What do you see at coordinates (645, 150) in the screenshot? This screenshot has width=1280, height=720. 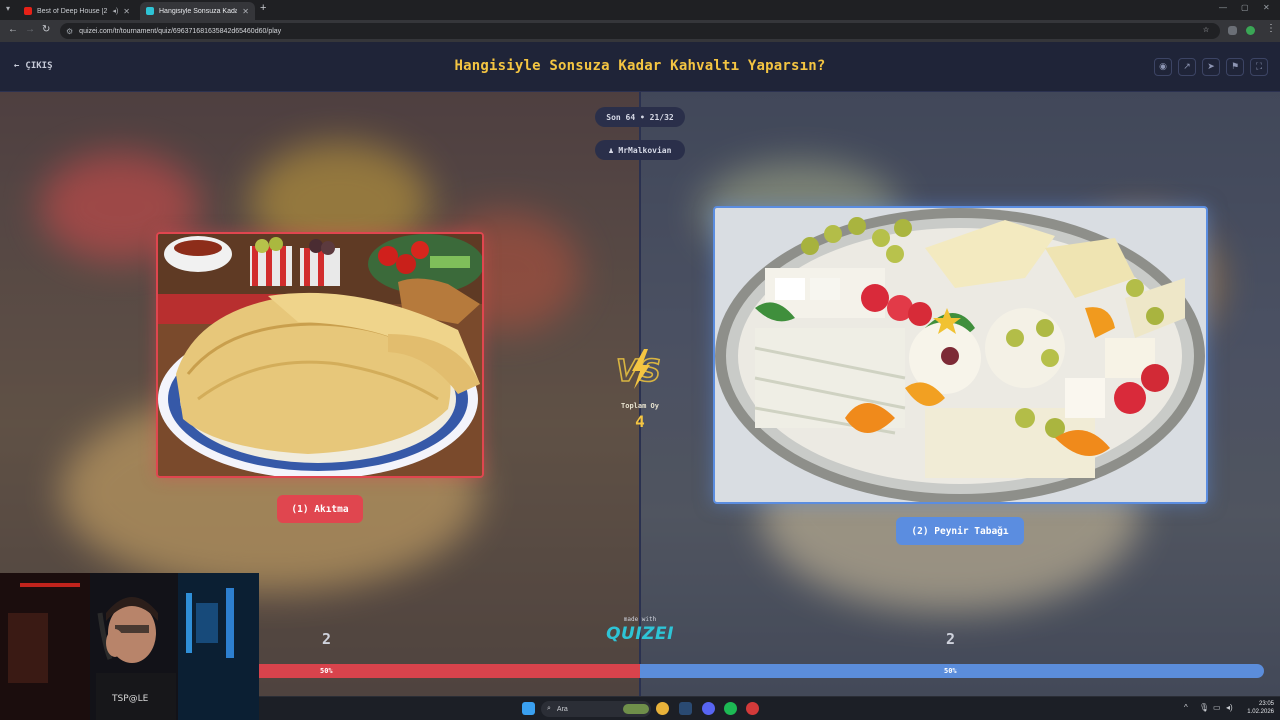 I see `author-name: MrMalkovian` at bounding box center [645, 150].